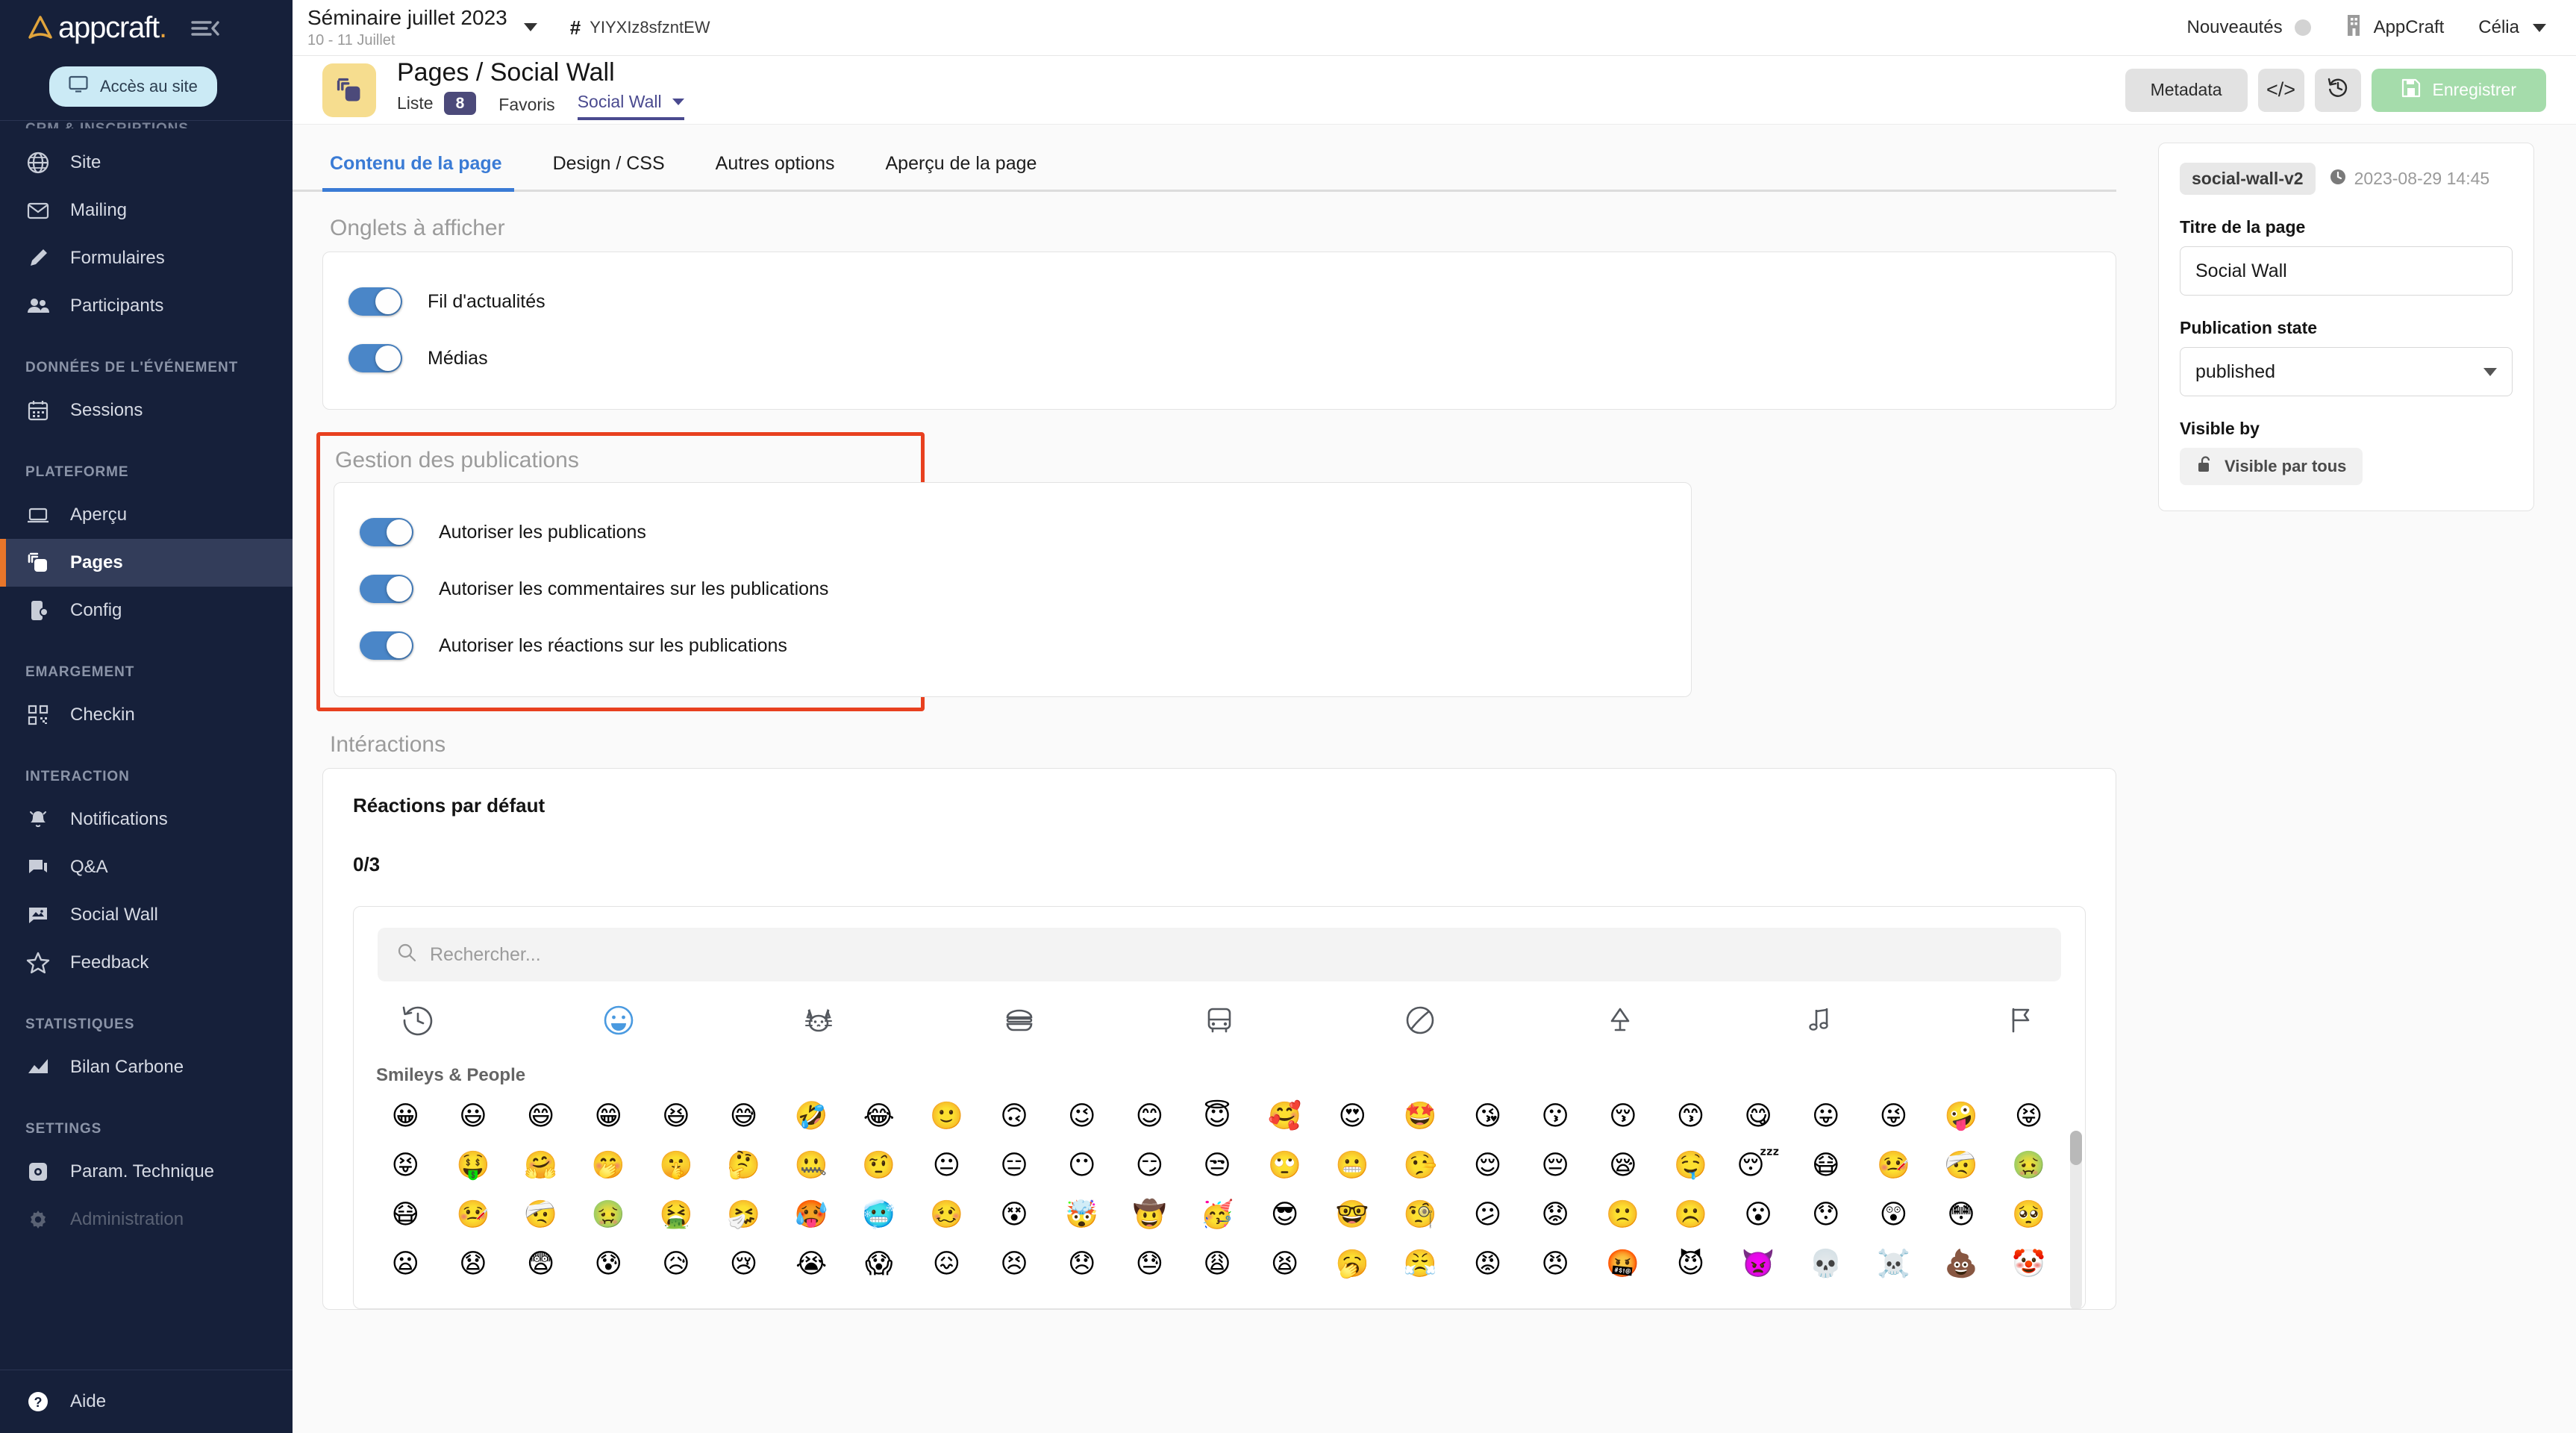  I want to click on emoji-cell: 🤯, so click(1082, 1215).